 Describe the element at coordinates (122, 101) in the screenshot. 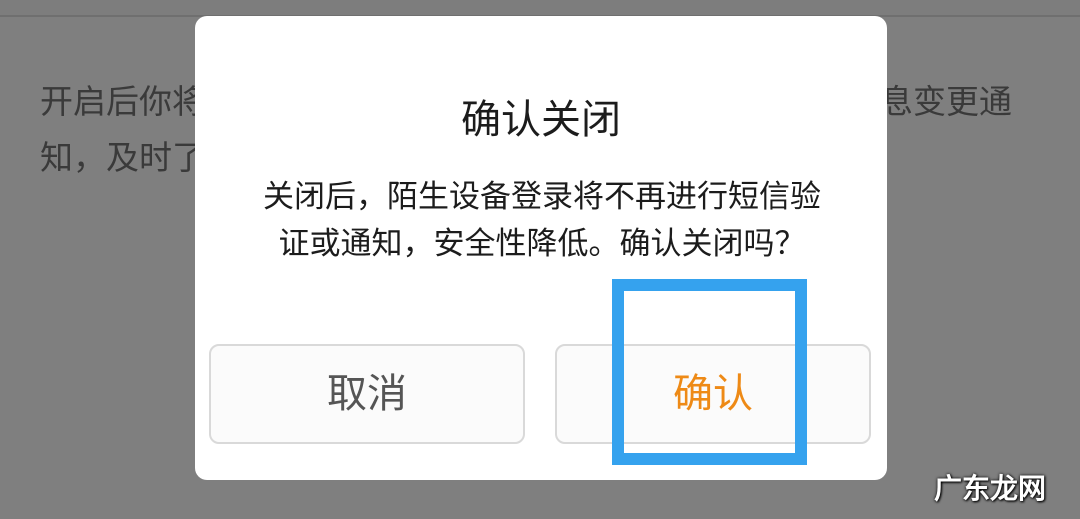

I see `background-text-line: 开启后你将` at that location.